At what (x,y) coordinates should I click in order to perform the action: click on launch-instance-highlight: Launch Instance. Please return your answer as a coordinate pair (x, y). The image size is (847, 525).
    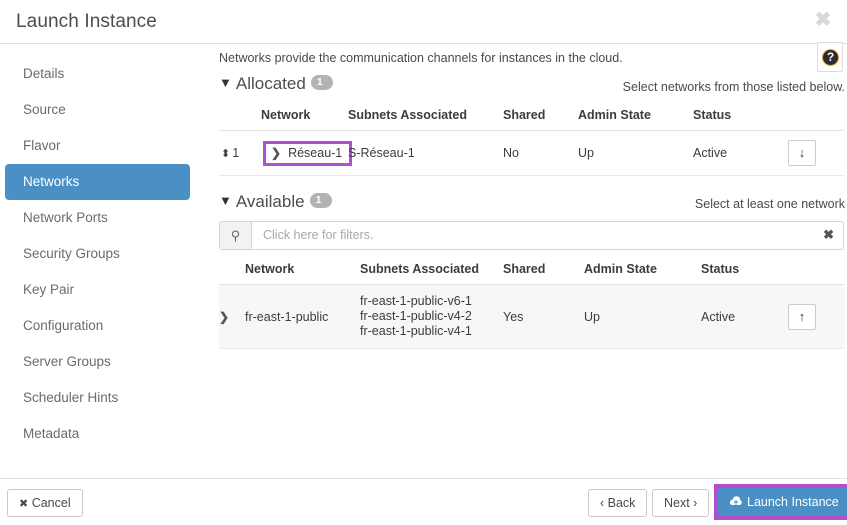
    Looking at the image, I should click on (780, 502).